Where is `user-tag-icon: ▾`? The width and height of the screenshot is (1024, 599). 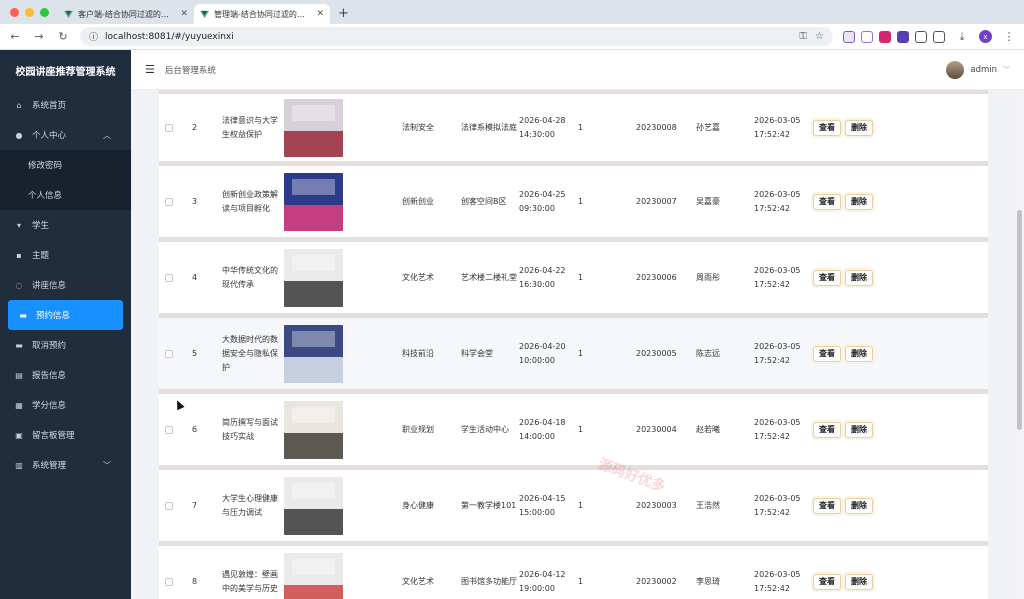 user-tag-icon: ▾ is located at coordinates (18, 225).